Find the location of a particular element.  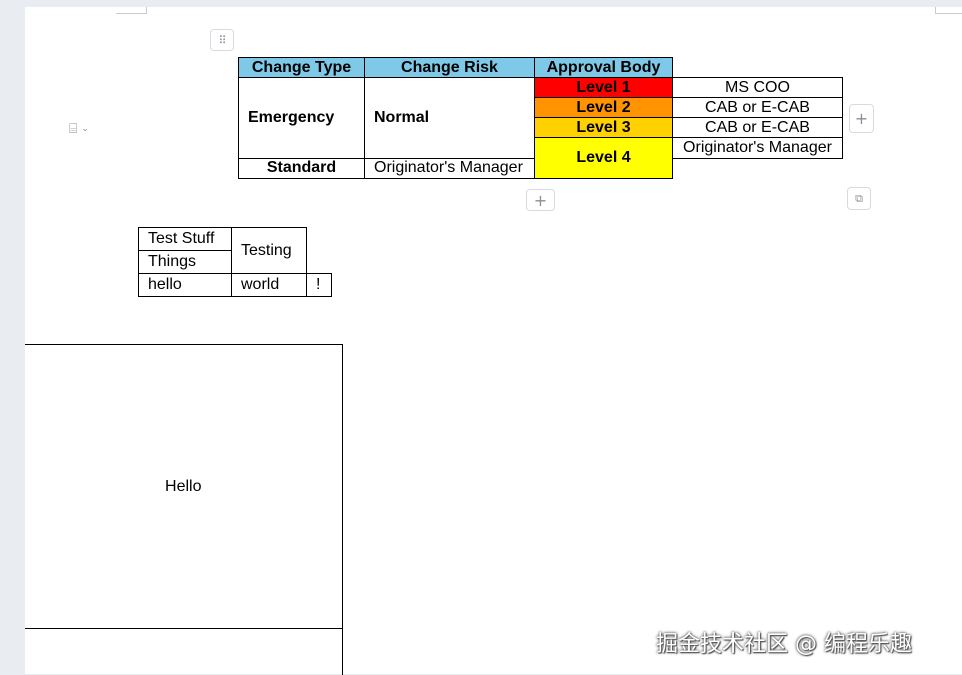

cell-level-2: Level 2 is located at coordinates (604, 108).